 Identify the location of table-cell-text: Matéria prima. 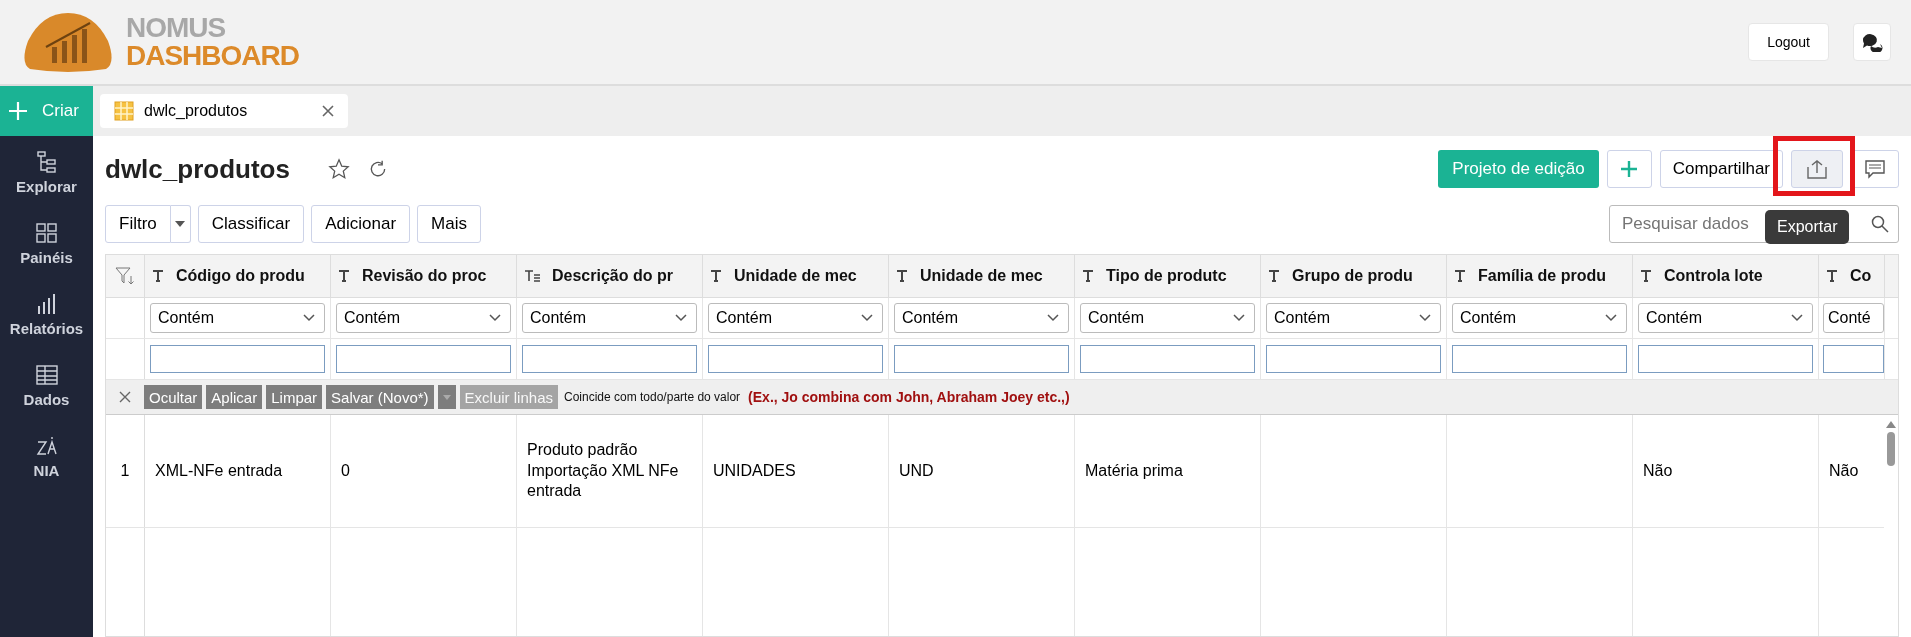
(1134, 470).